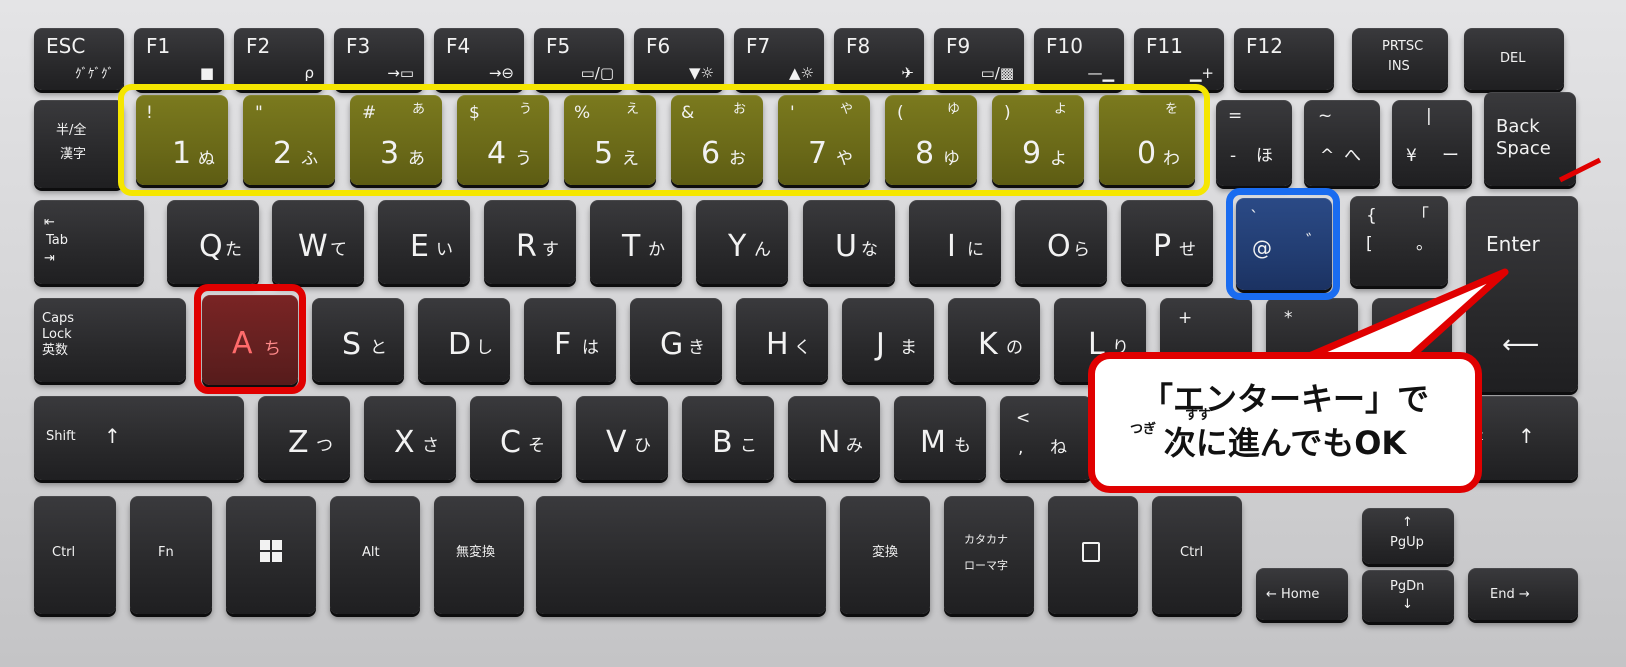  I want to click on callout-ruby-tsugi: つぎ, so click(1143, 429).